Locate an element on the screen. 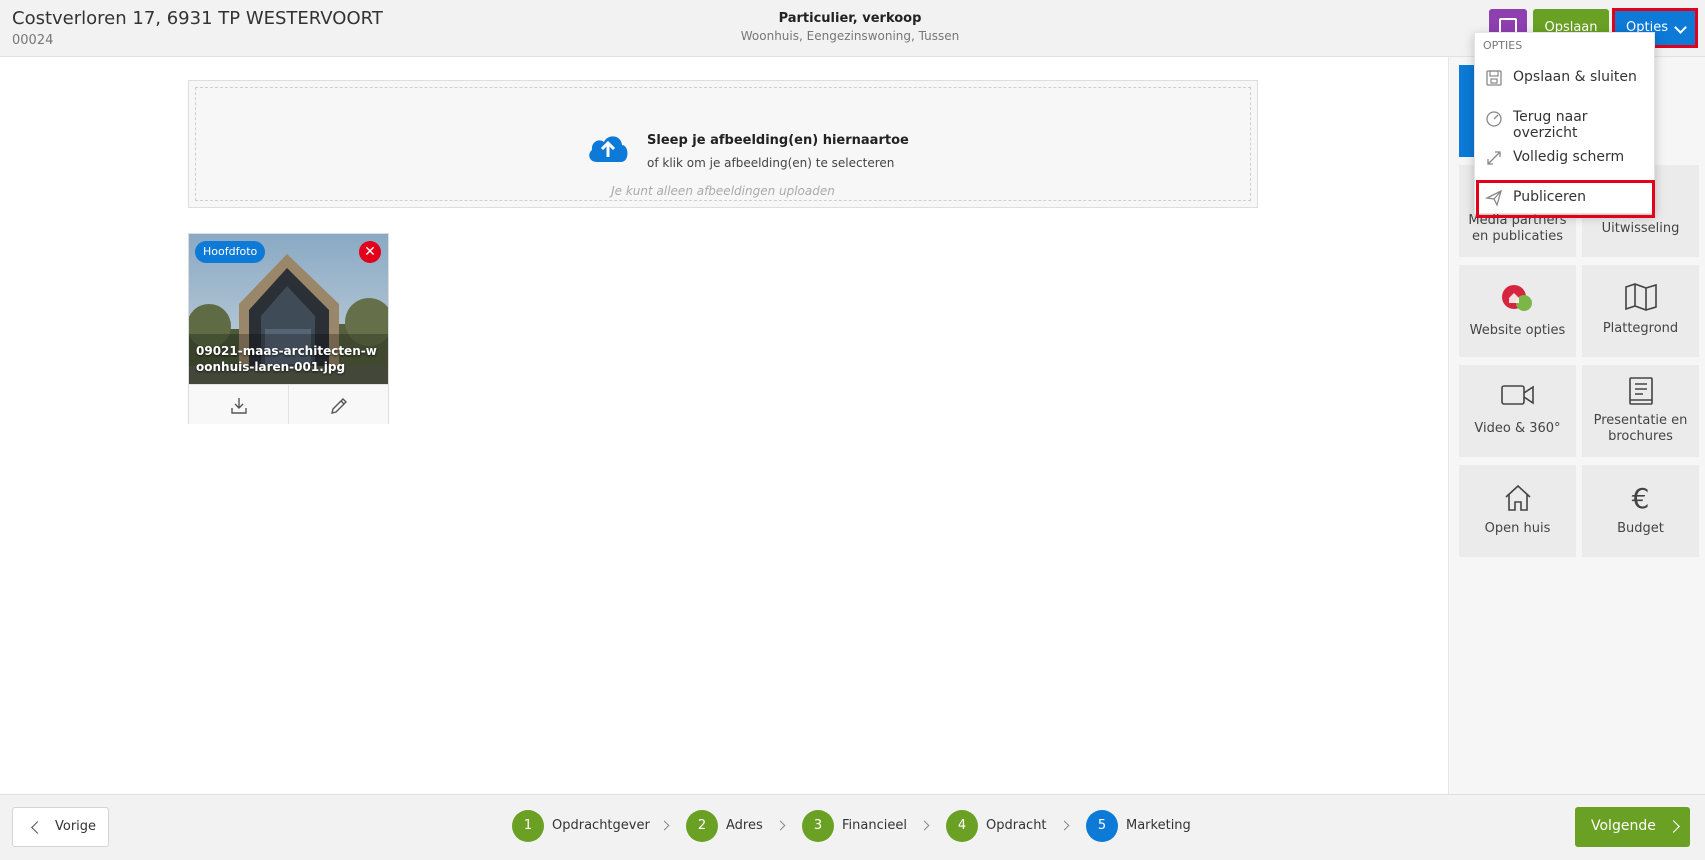  chevron-left-icon is located at coordinates (37, 827).